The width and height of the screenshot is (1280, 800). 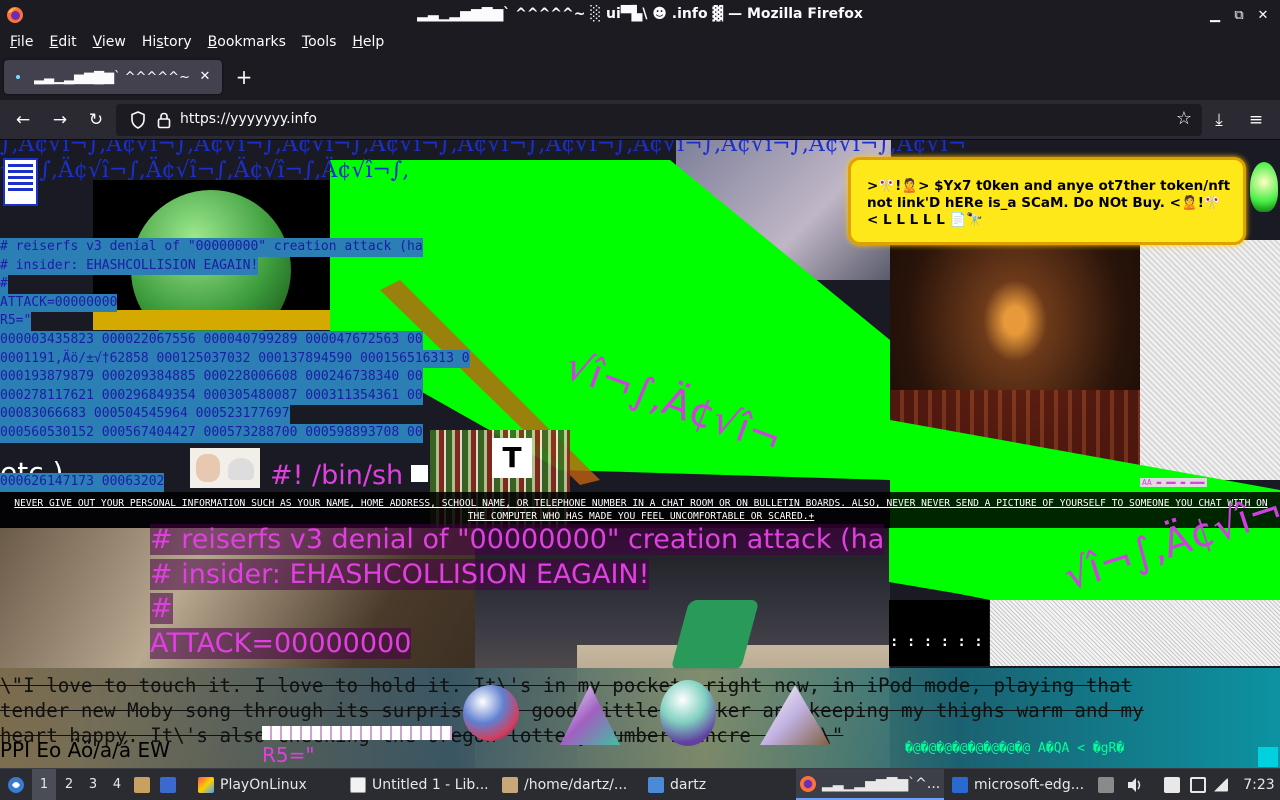 What do you see at coordinates (18, 77) in the screenshot?
I see `tab-loading-icon` at bounding box center [18, 77].